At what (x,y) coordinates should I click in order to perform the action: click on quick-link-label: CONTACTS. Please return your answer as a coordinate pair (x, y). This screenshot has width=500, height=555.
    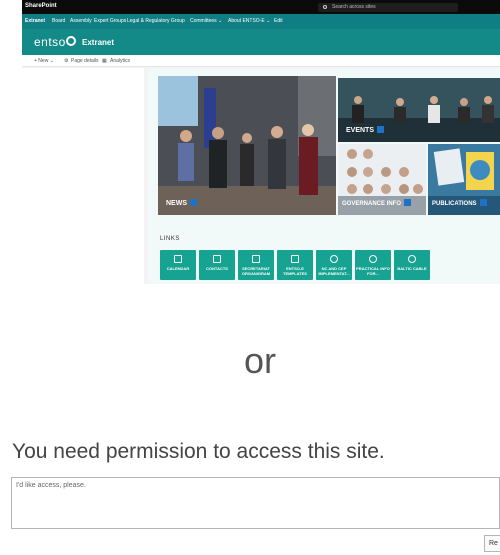
    Looking at the image, I should click on (217, 268).